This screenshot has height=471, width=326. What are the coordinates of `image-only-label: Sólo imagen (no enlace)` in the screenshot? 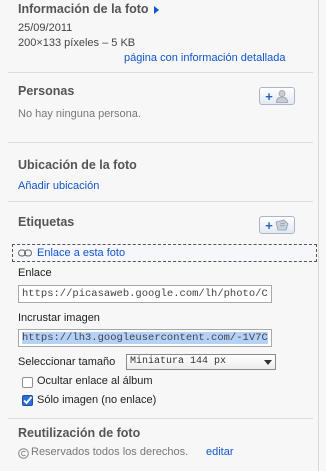 It's located at (97, 400).